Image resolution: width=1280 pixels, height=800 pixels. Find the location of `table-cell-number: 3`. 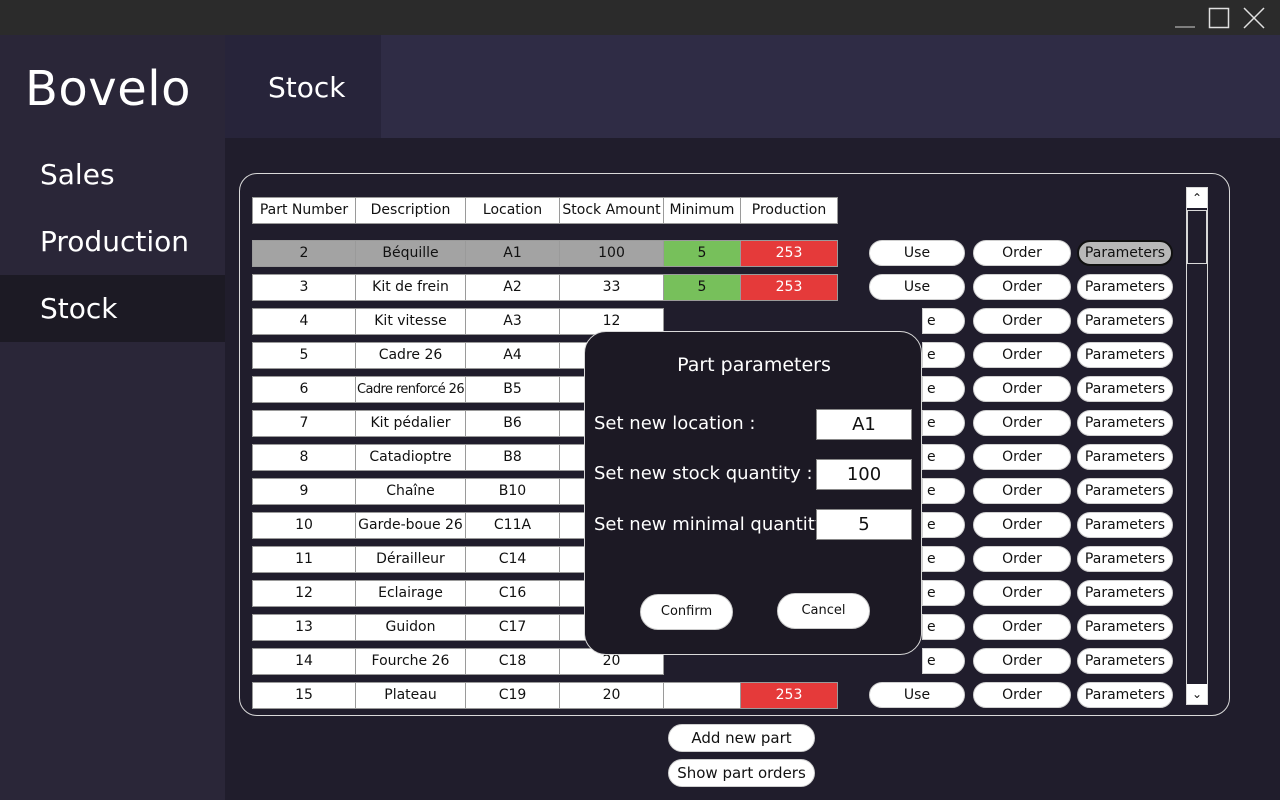

table-cell-number: 3 is located at coordinates (304, 287).